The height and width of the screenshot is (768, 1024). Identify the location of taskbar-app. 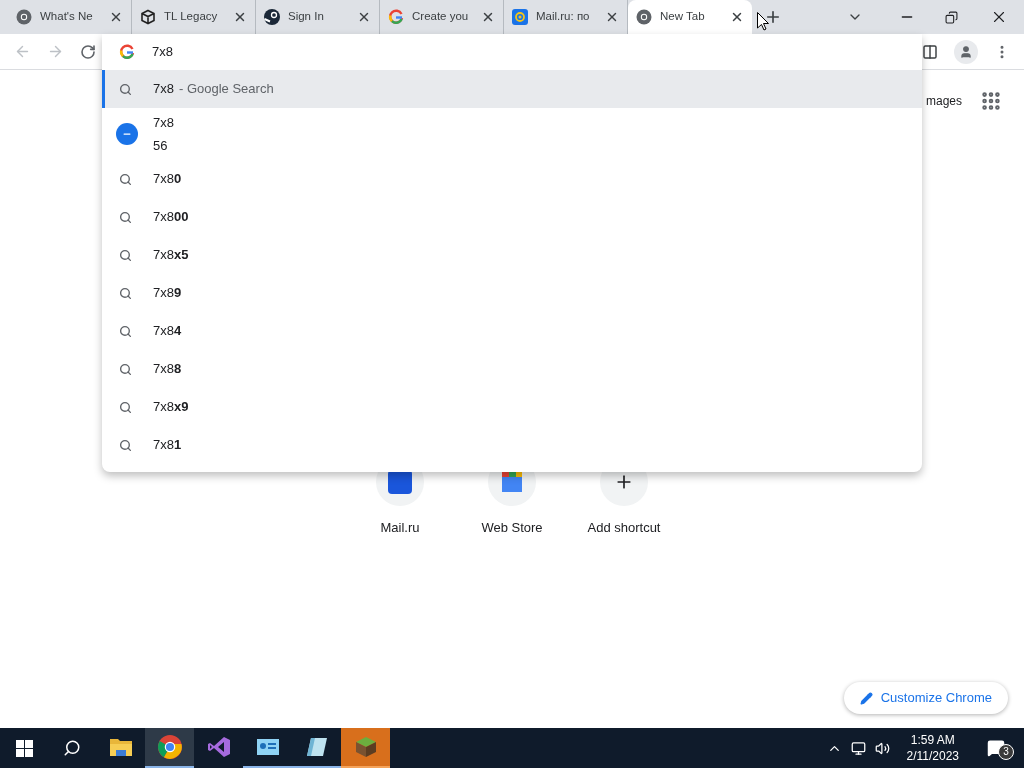
(169, 748).